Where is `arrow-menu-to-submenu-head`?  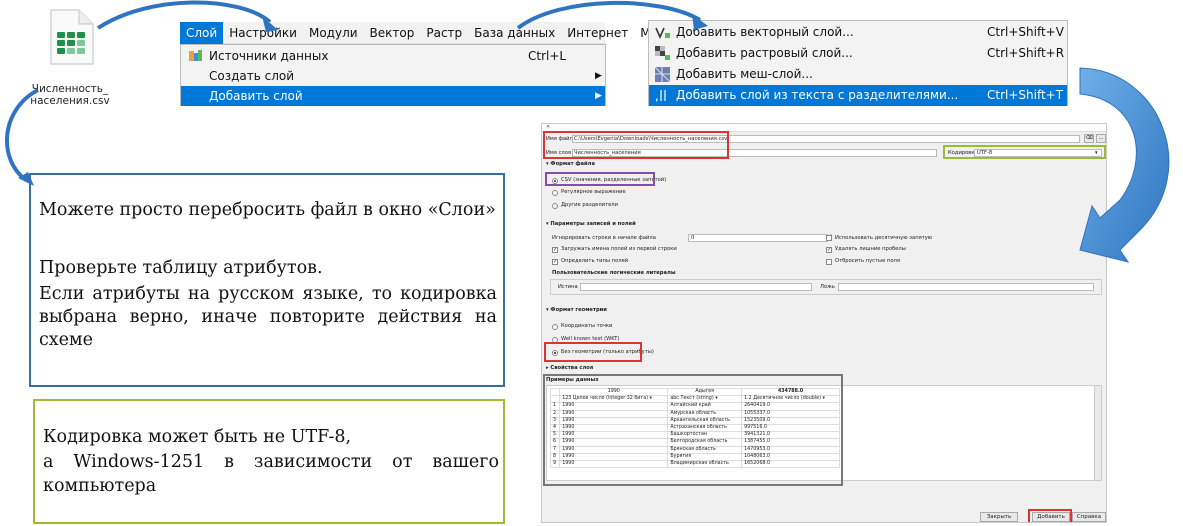
arrow-menu-to-submenu-head is located at coordinates (700, 22).